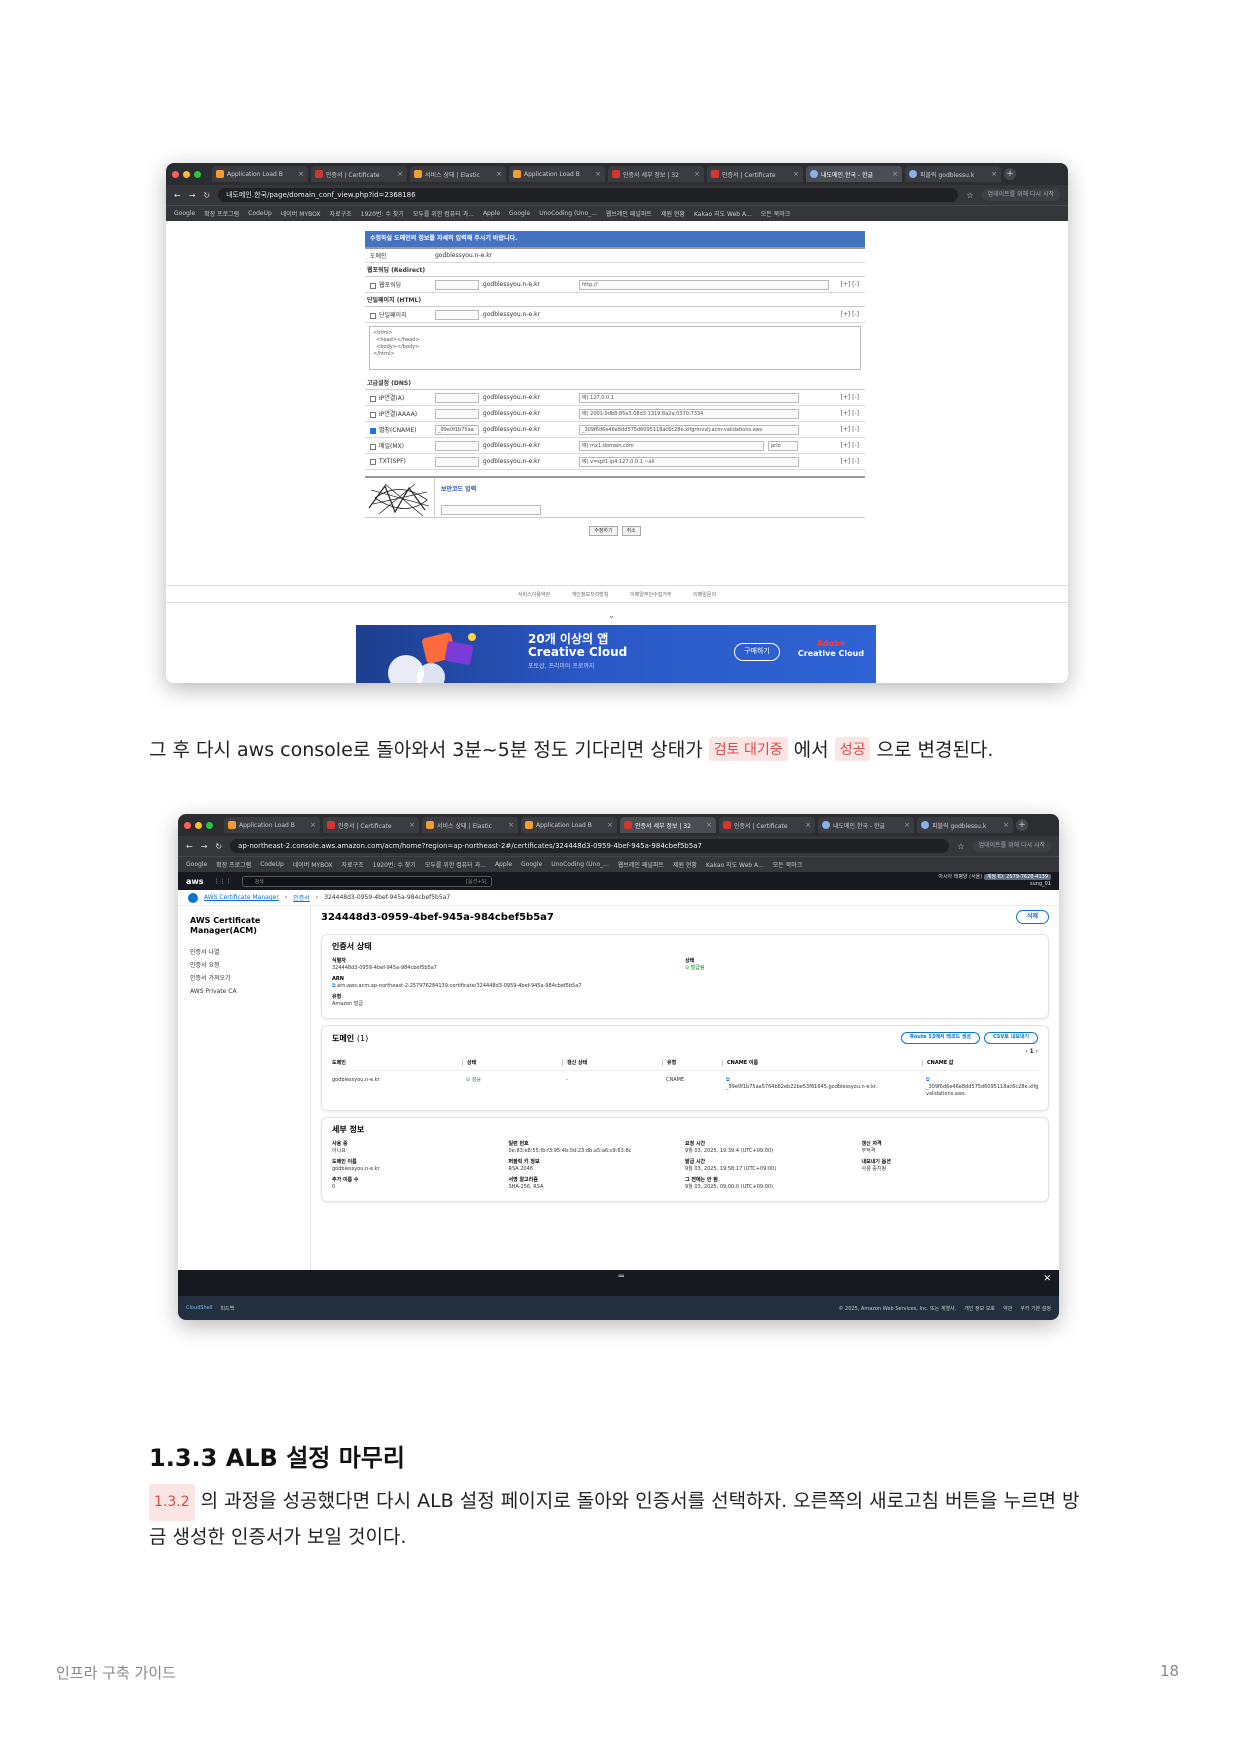 Image resolution: width=1242 pixels, height=1754 pixels. Describe the element at coordinates (704, 595) in the screenshot. I see `footer-link: 이메일문의` at that location.